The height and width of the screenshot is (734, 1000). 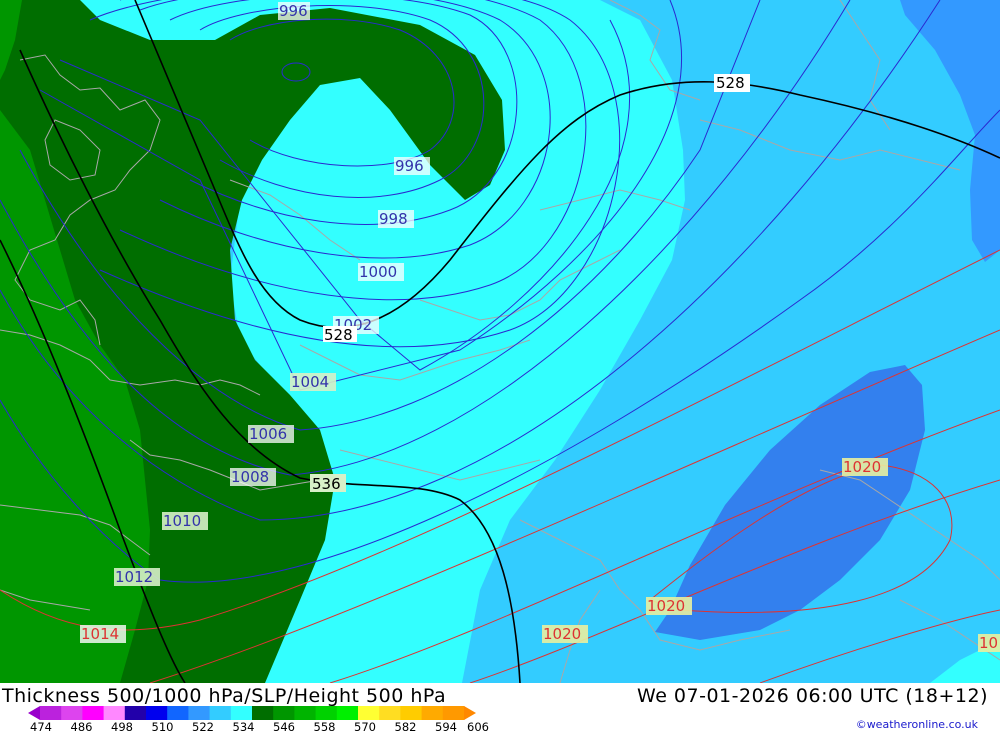 I want to click on scale-tick-label: 522, so click(x=203, y=727).